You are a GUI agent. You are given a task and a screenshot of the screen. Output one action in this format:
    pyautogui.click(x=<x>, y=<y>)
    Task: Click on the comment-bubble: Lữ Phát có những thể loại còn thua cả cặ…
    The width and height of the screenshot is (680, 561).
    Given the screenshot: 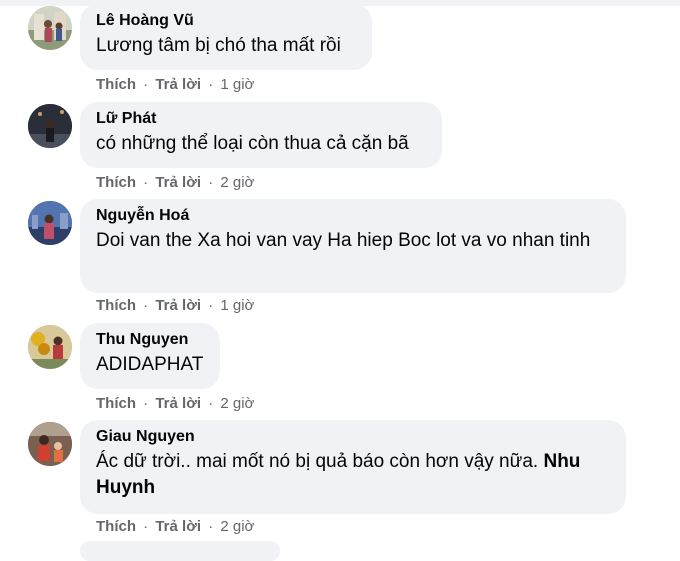 What is the action you would take?
    pyautogui.click(x=261, y=135)
    